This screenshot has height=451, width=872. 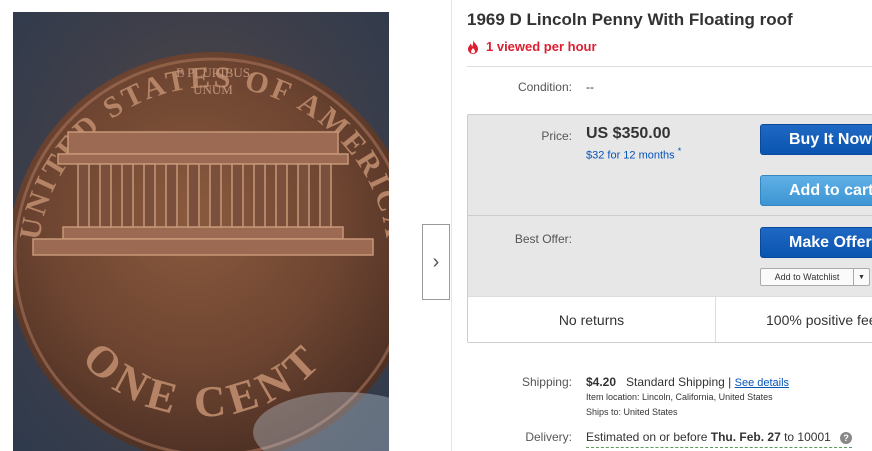 I want to click on policy-strip: No returns 100% positive feedback, so click(x=670, y=319).